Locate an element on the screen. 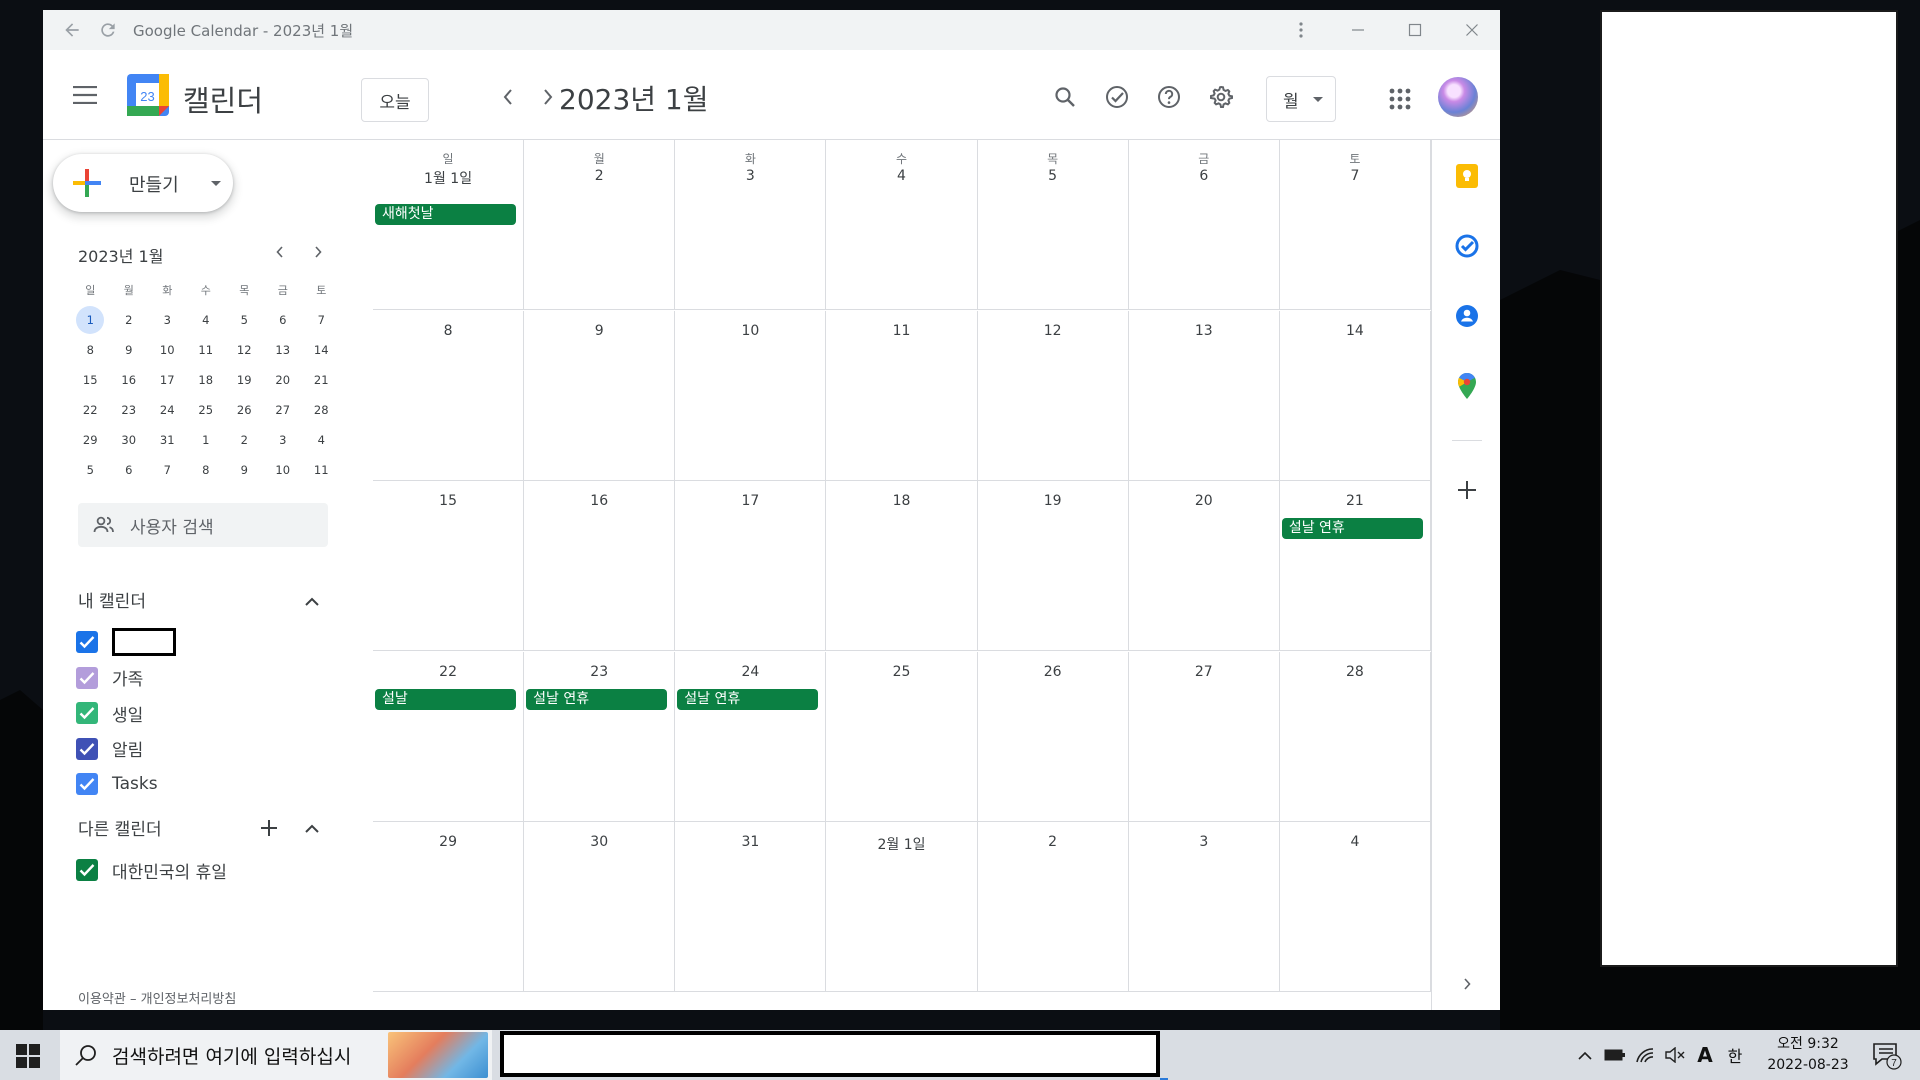 The image size is (1920, 1080). day-cell: 11 is located at coordinates (902, 395).